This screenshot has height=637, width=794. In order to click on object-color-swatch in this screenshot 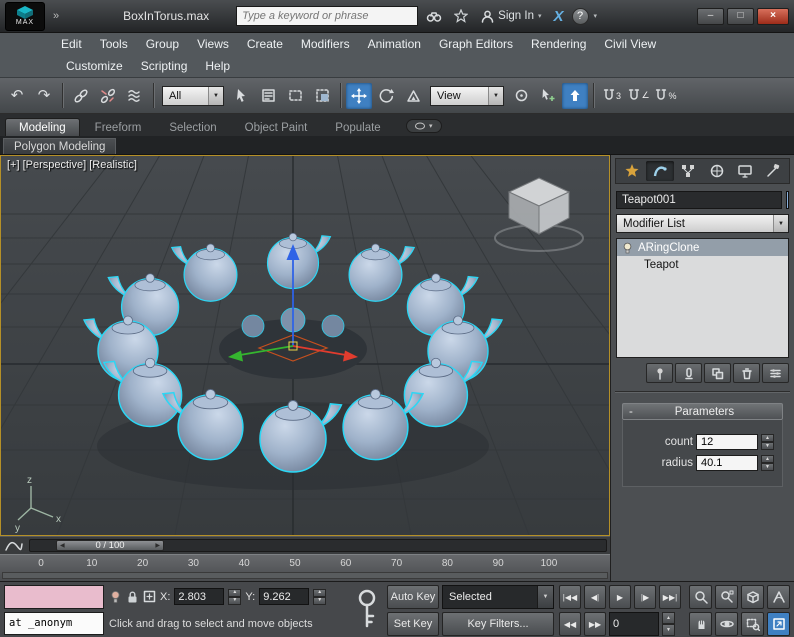, I will do `click(787, 200)`.